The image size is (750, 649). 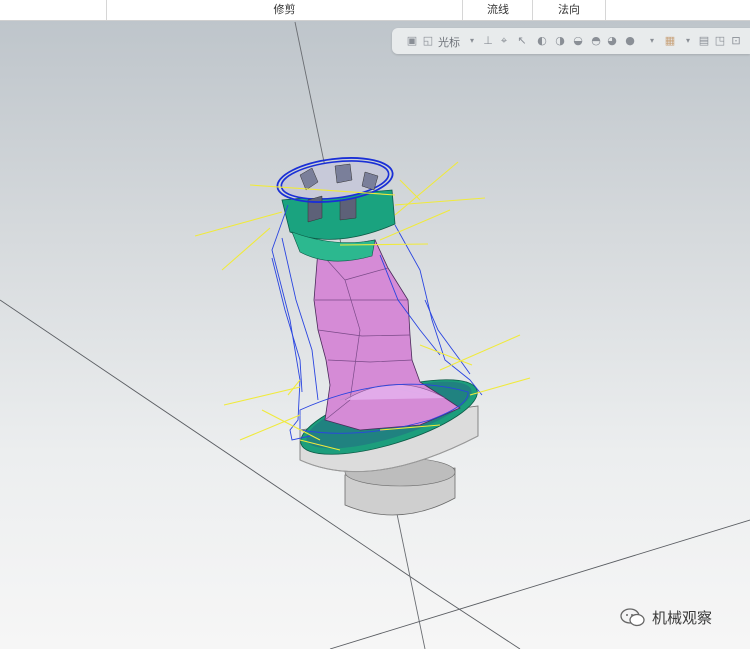 I want to click on wechat-icon, so click(x=632, y=617).